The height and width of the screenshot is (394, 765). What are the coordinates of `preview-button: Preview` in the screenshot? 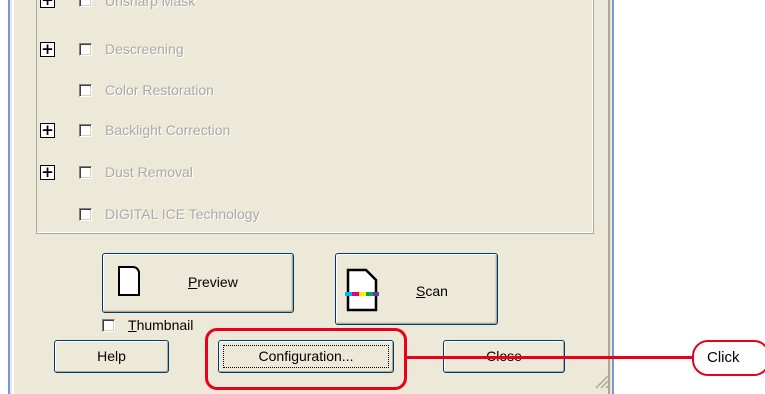 It's located at (198, 283).